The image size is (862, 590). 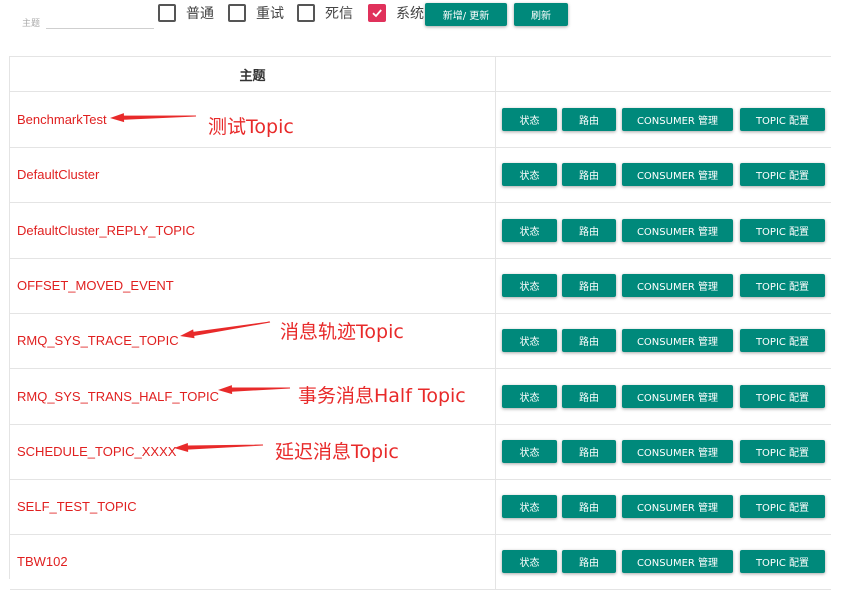 What do you see at coordinates (97, 451) in the screenshot?
I see `topic-name: SCHEDULE_TOPIC_XXXX` at bounding box center [97, 451].